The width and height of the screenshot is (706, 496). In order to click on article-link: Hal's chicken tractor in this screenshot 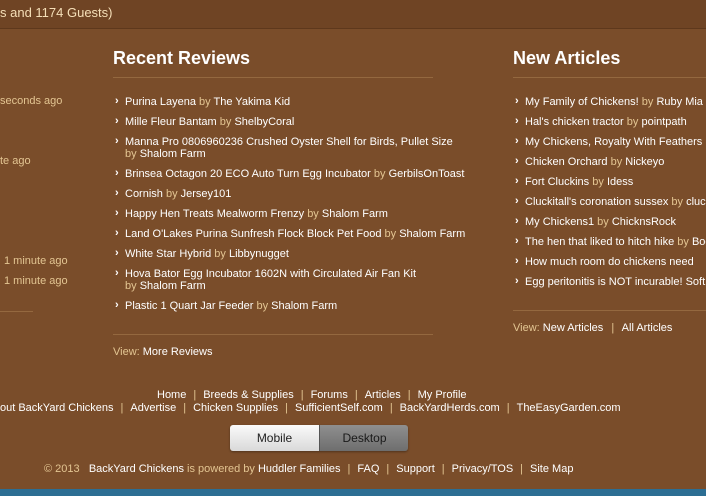, I will do `click(574, 122)`.